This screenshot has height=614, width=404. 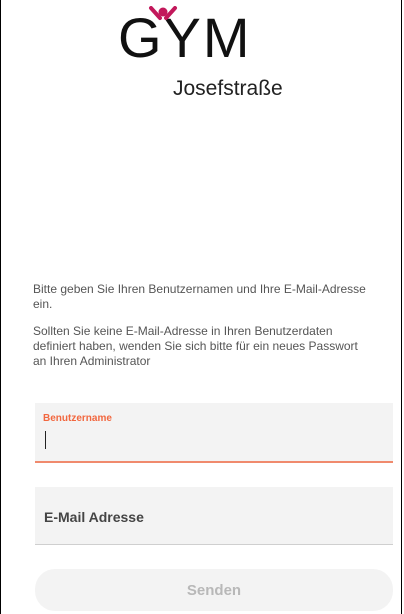 I want to click on email-label: E-Mail Adresse, so click(x=94, y=517).